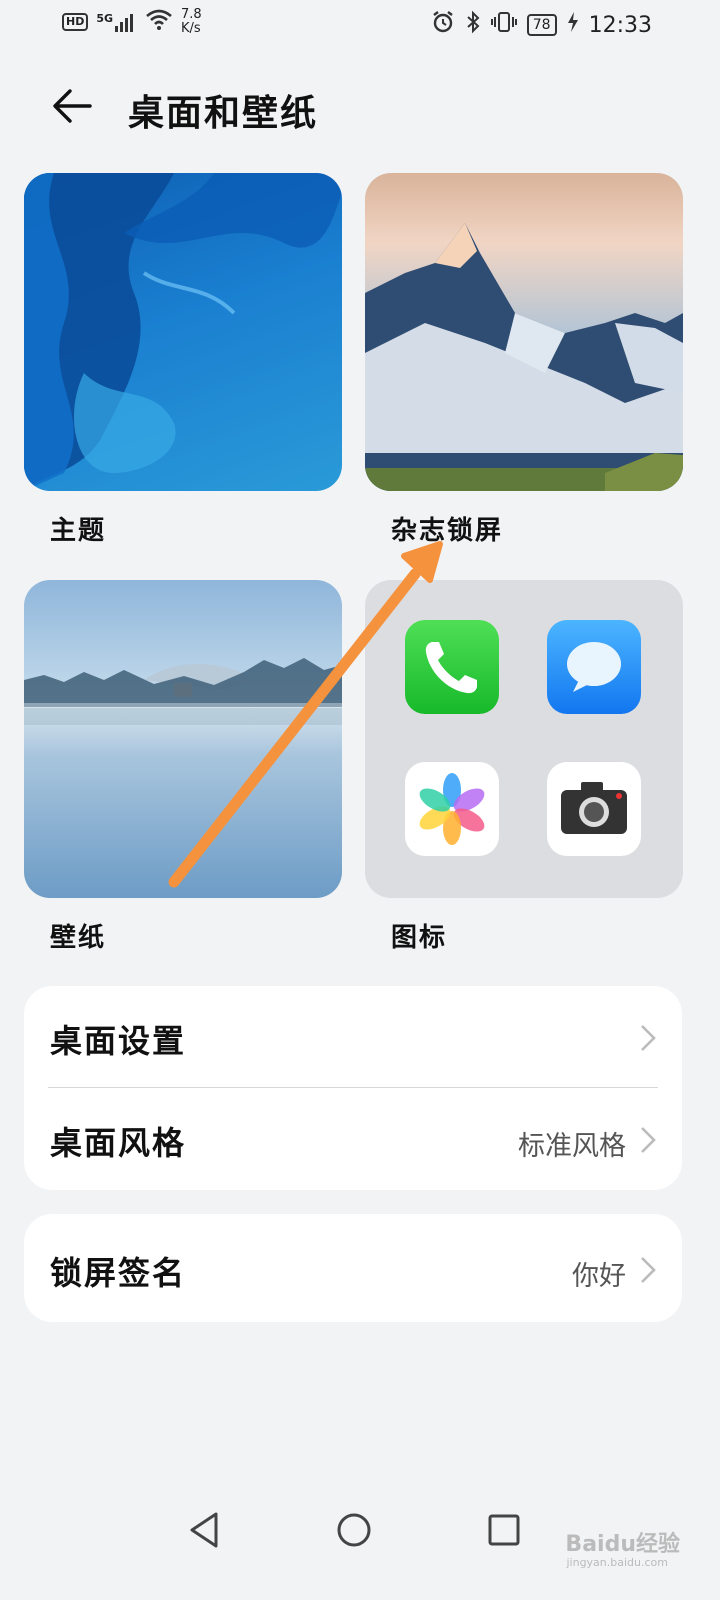  I want to click on signal-icon: 5G, so click(116, 22).